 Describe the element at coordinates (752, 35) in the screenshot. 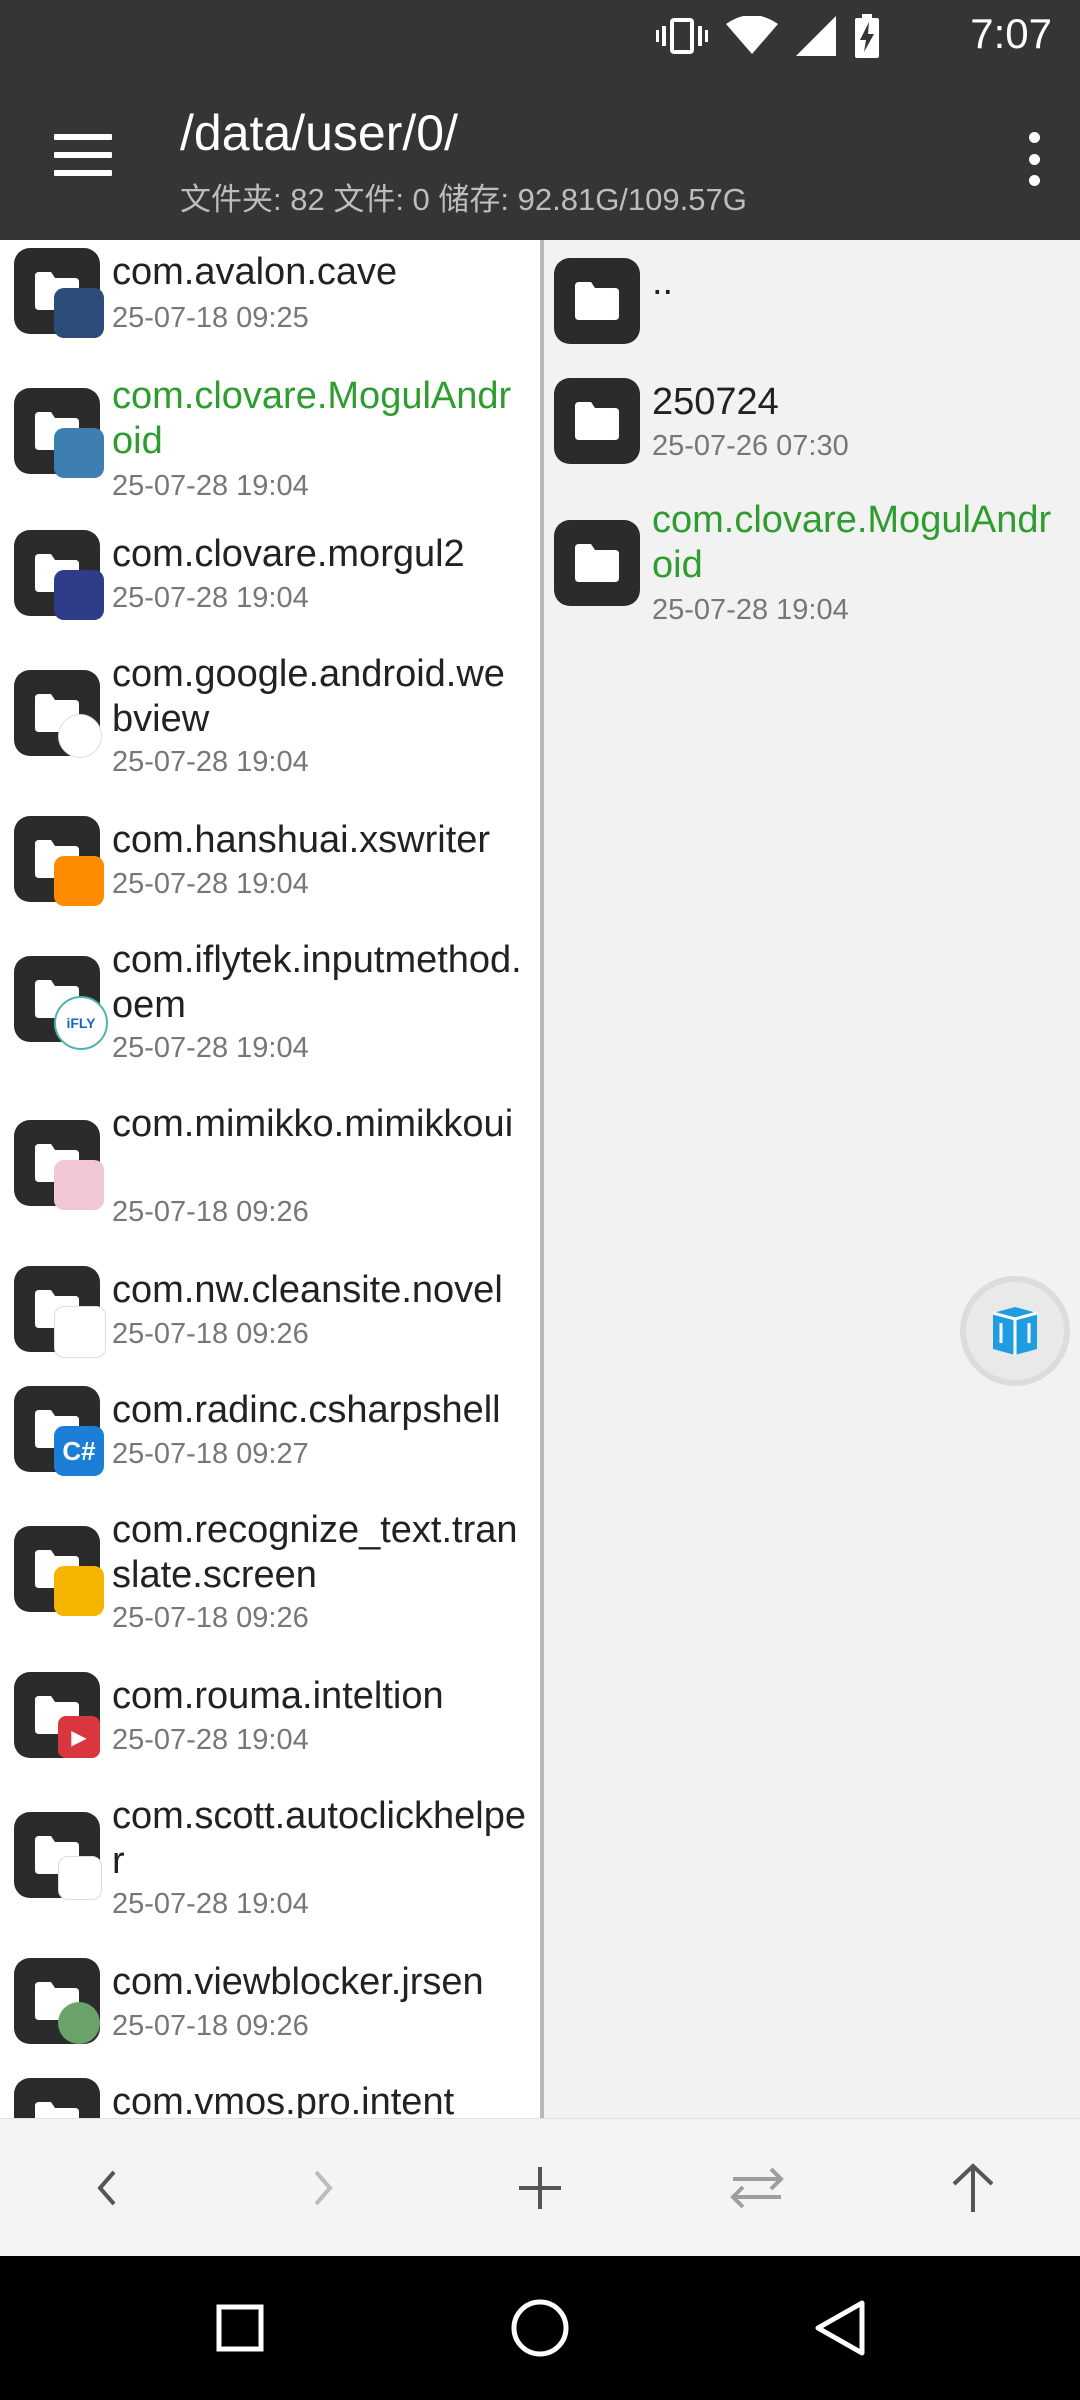

I see `wifi-icon` at that location.